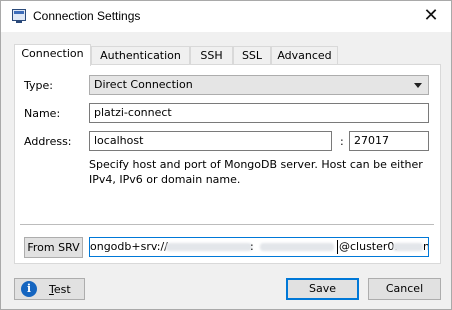 The image size is (452, 310). Describe the element at coordinates (140, 55) in the screenshot. I see `tab-authentication: Authentication` at that location.